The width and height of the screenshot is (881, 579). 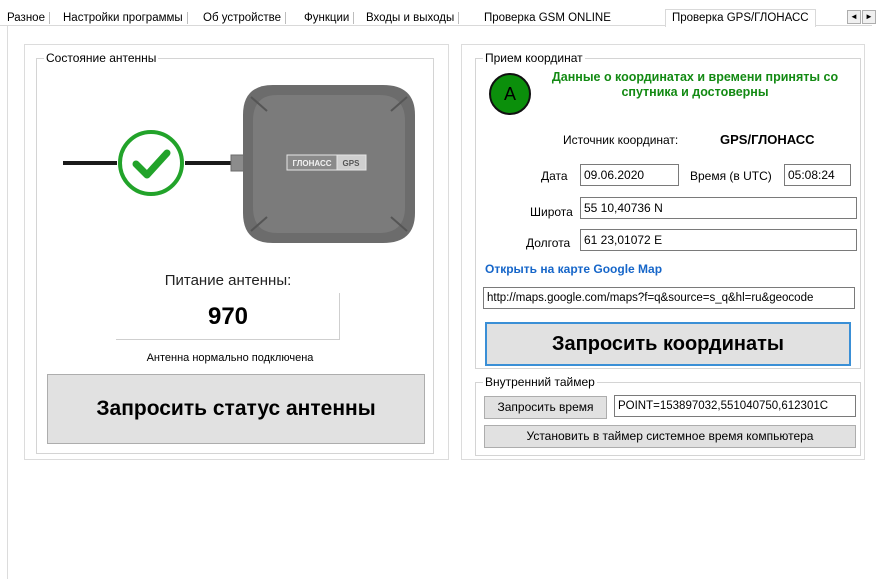 I want to click on source-label: Источник координат:, so click(x=621, y=140).